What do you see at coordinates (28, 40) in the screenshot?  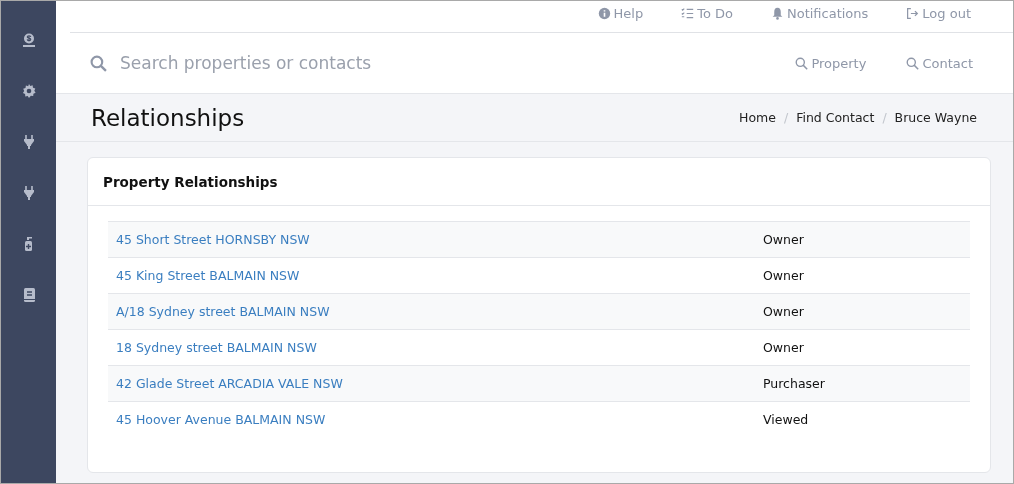 I see `coin-icon` at bounding box center [28, 40].